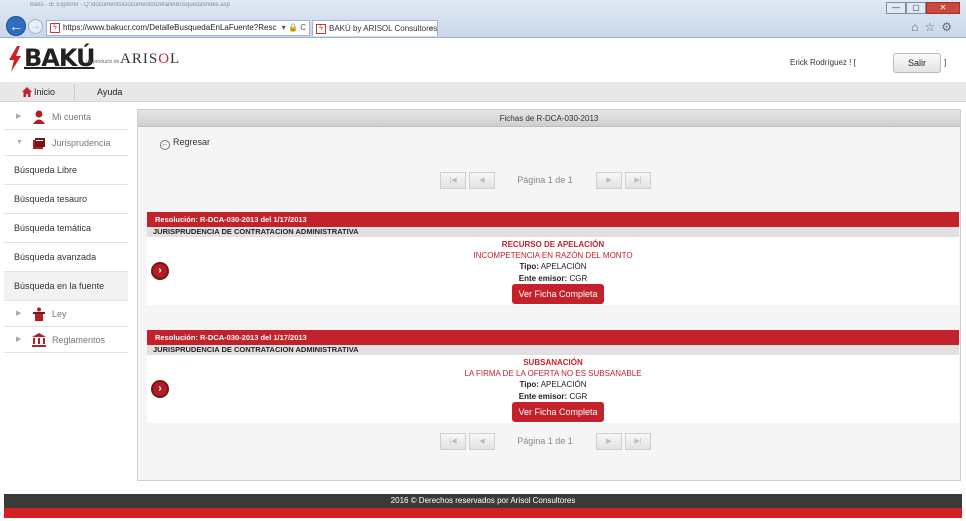 The height and width of the screenshot is (521, 966). I want to click on card-description: INCOMPETENCIA EN RAZÓN DEL MONTO, so click(553, 255).